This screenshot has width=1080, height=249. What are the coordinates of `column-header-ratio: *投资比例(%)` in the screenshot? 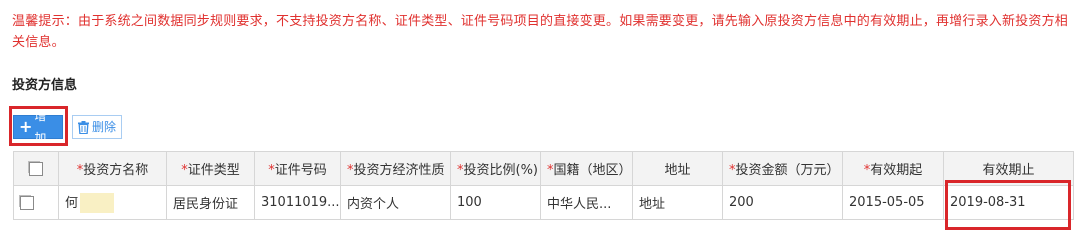 It's located at (495, 168).